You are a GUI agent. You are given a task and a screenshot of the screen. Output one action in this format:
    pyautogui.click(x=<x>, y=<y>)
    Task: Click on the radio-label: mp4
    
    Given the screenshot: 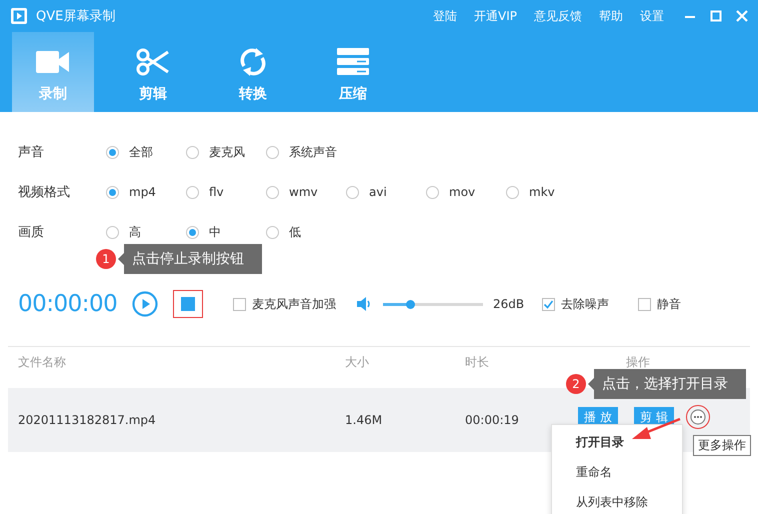 What is the action you would take?
    pyautogui.click(x=142, y=192)
    